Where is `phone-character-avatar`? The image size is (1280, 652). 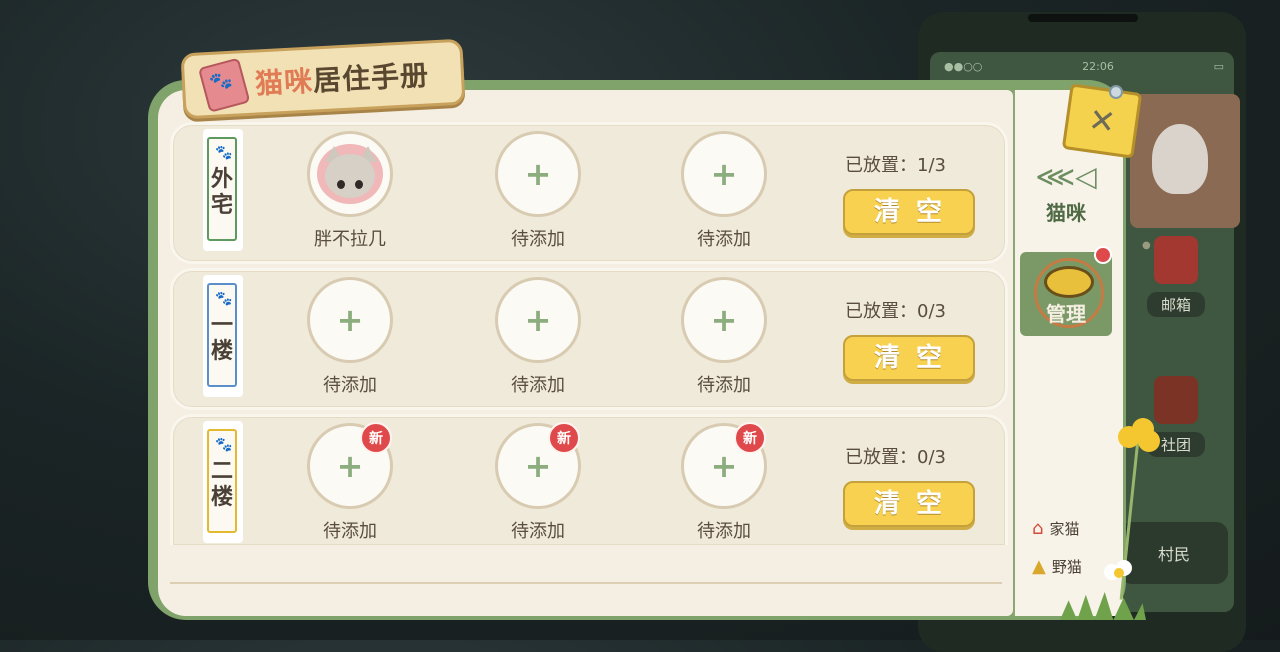
phone-character-avatar is located at coordinates (1180, 159).